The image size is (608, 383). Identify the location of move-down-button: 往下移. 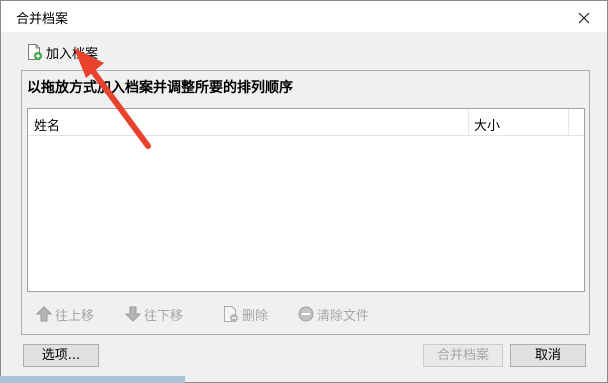
(154, 314).